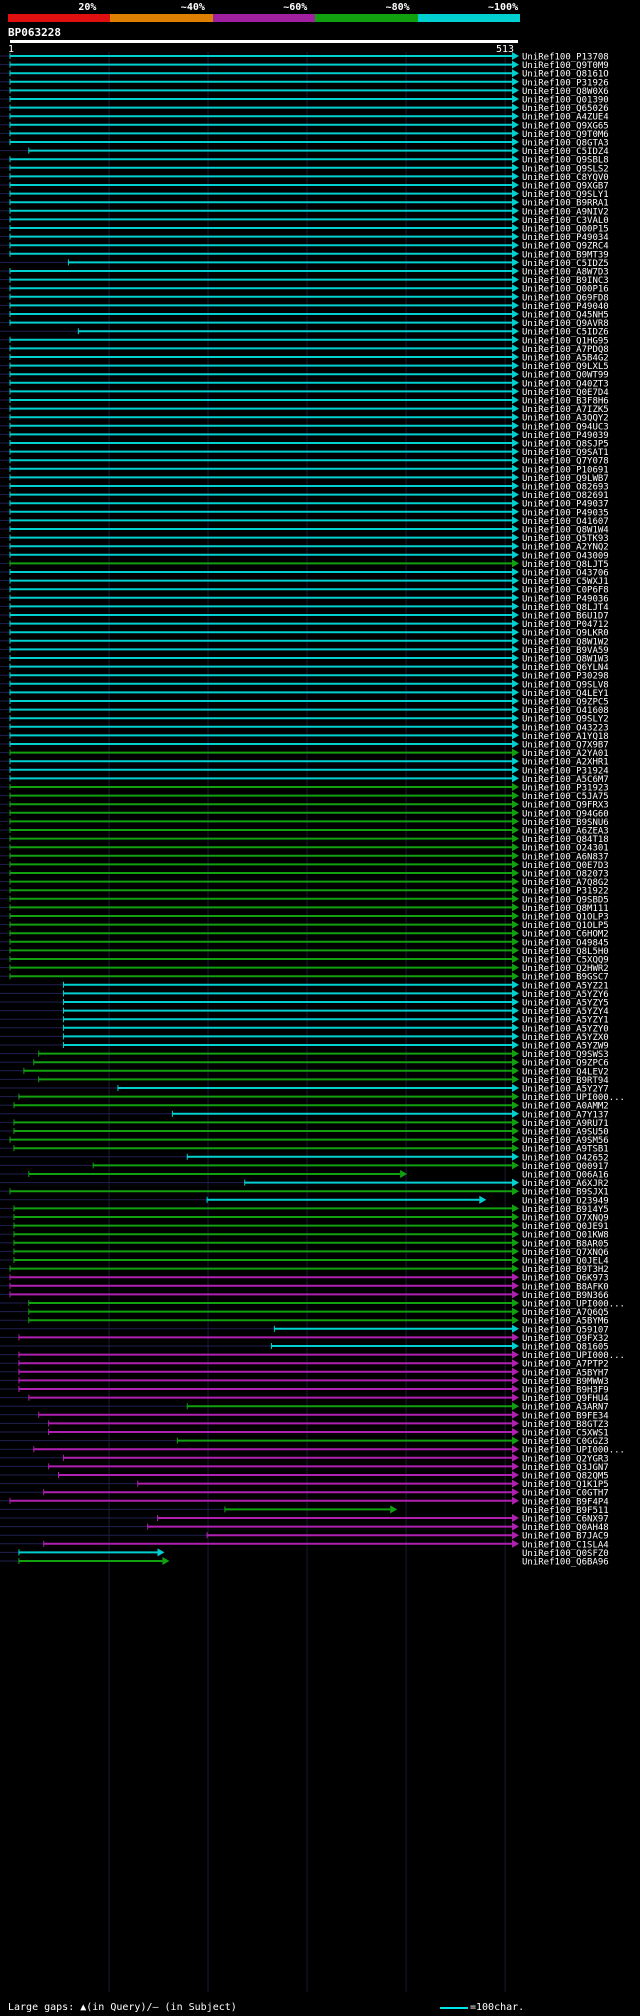  What do you see at coordinates (503, 7) in the screenshot?
I see `legend-label: ~100%` at bounding box center [503, 7].